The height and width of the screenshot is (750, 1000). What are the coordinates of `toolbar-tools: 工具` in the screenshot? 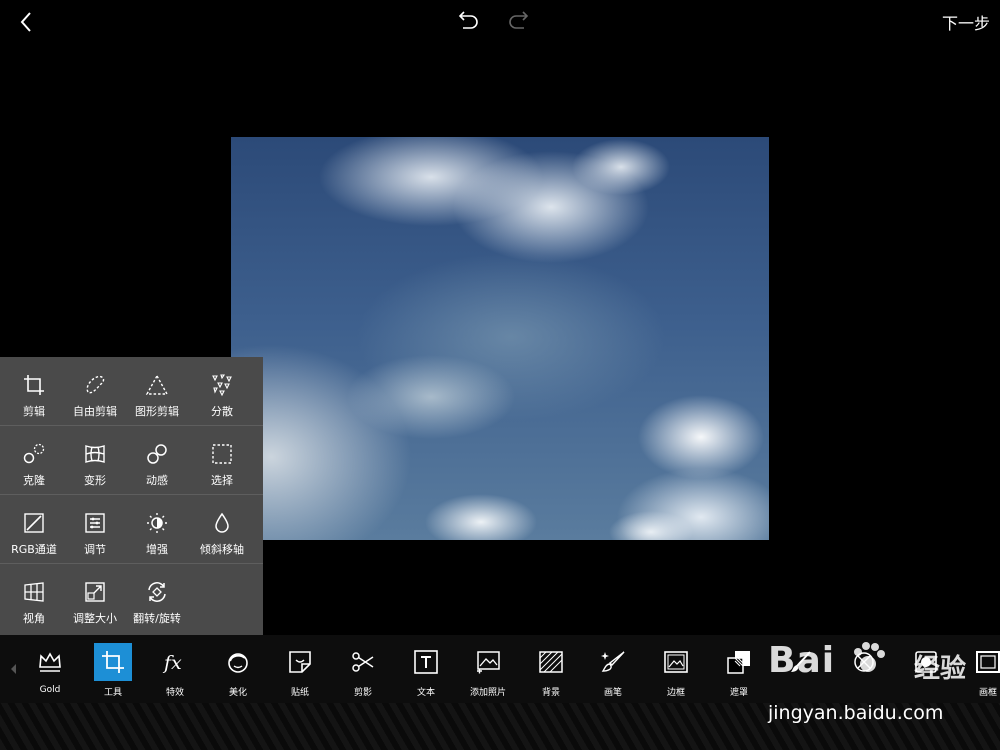 It's located at (113, 671).